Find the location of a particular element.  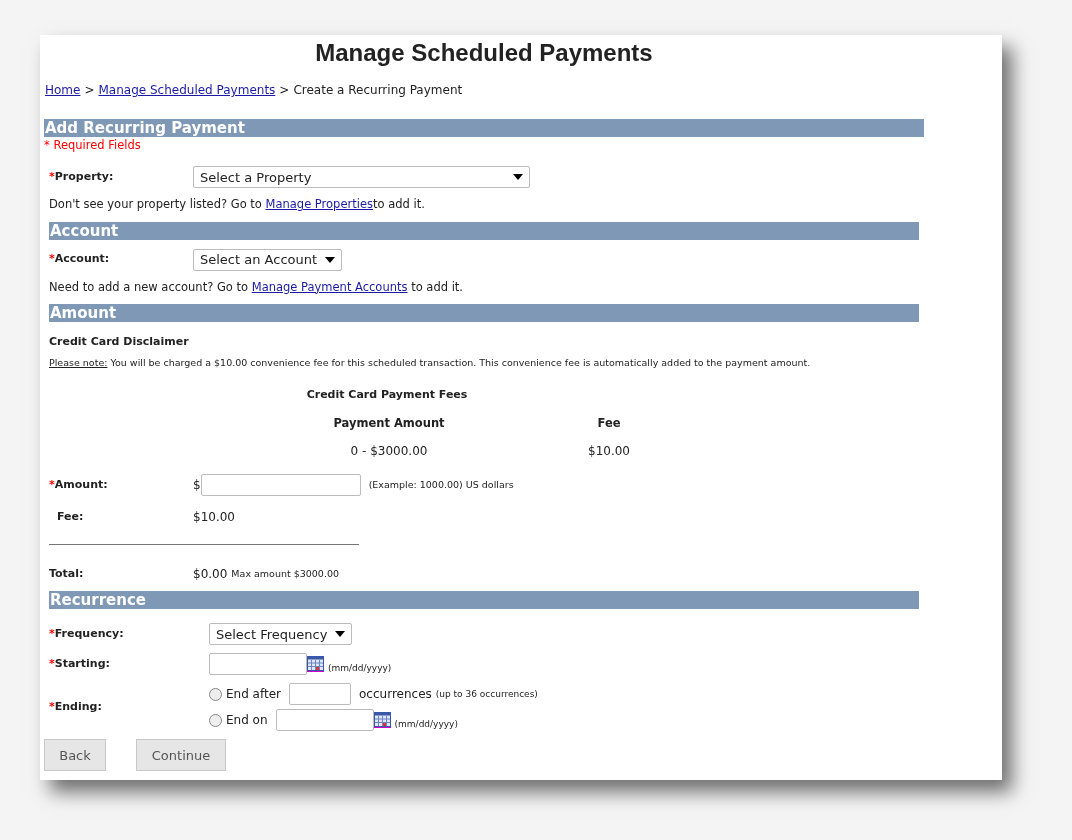

help-text: Need to add a new account? Go to Manage Payment Accounts to add it. is located at coordinates (256, 287).